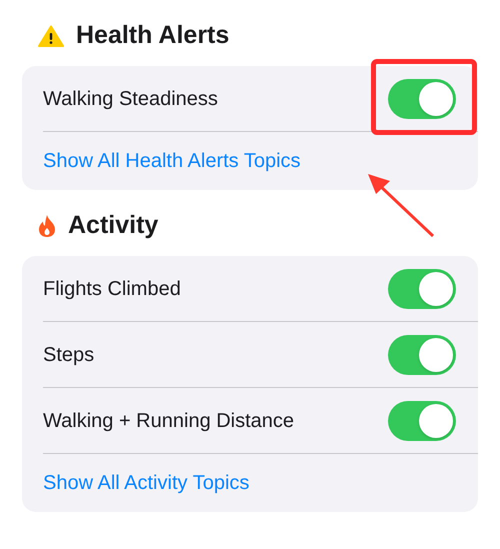 Image resolution: width=500 pixels, height=549 pixels. I want to click on section-title: Activity, so click(113, 226).